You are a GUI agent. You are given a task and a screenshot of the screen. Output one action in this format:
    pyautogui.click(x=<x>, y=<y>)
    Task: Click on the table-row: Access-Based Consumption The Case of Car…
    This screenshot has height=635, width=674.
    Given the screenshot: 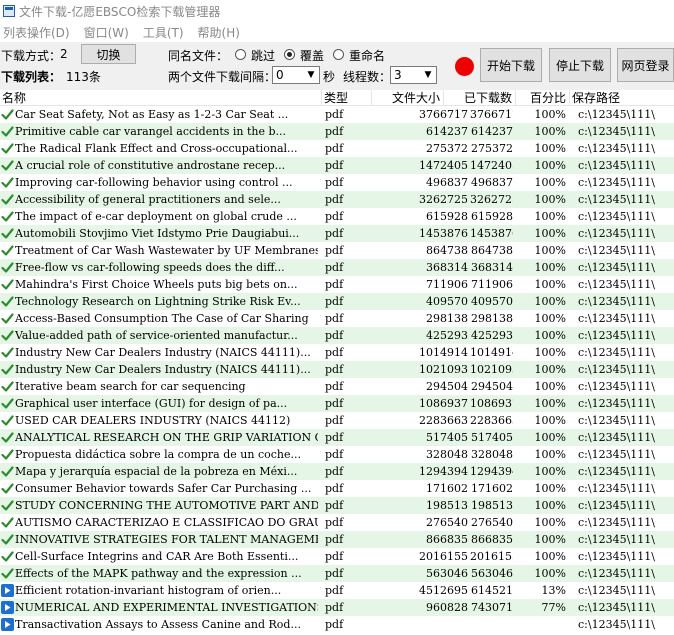 What is the action you would take?
    pyautogui.click(x=337, y=318)
    